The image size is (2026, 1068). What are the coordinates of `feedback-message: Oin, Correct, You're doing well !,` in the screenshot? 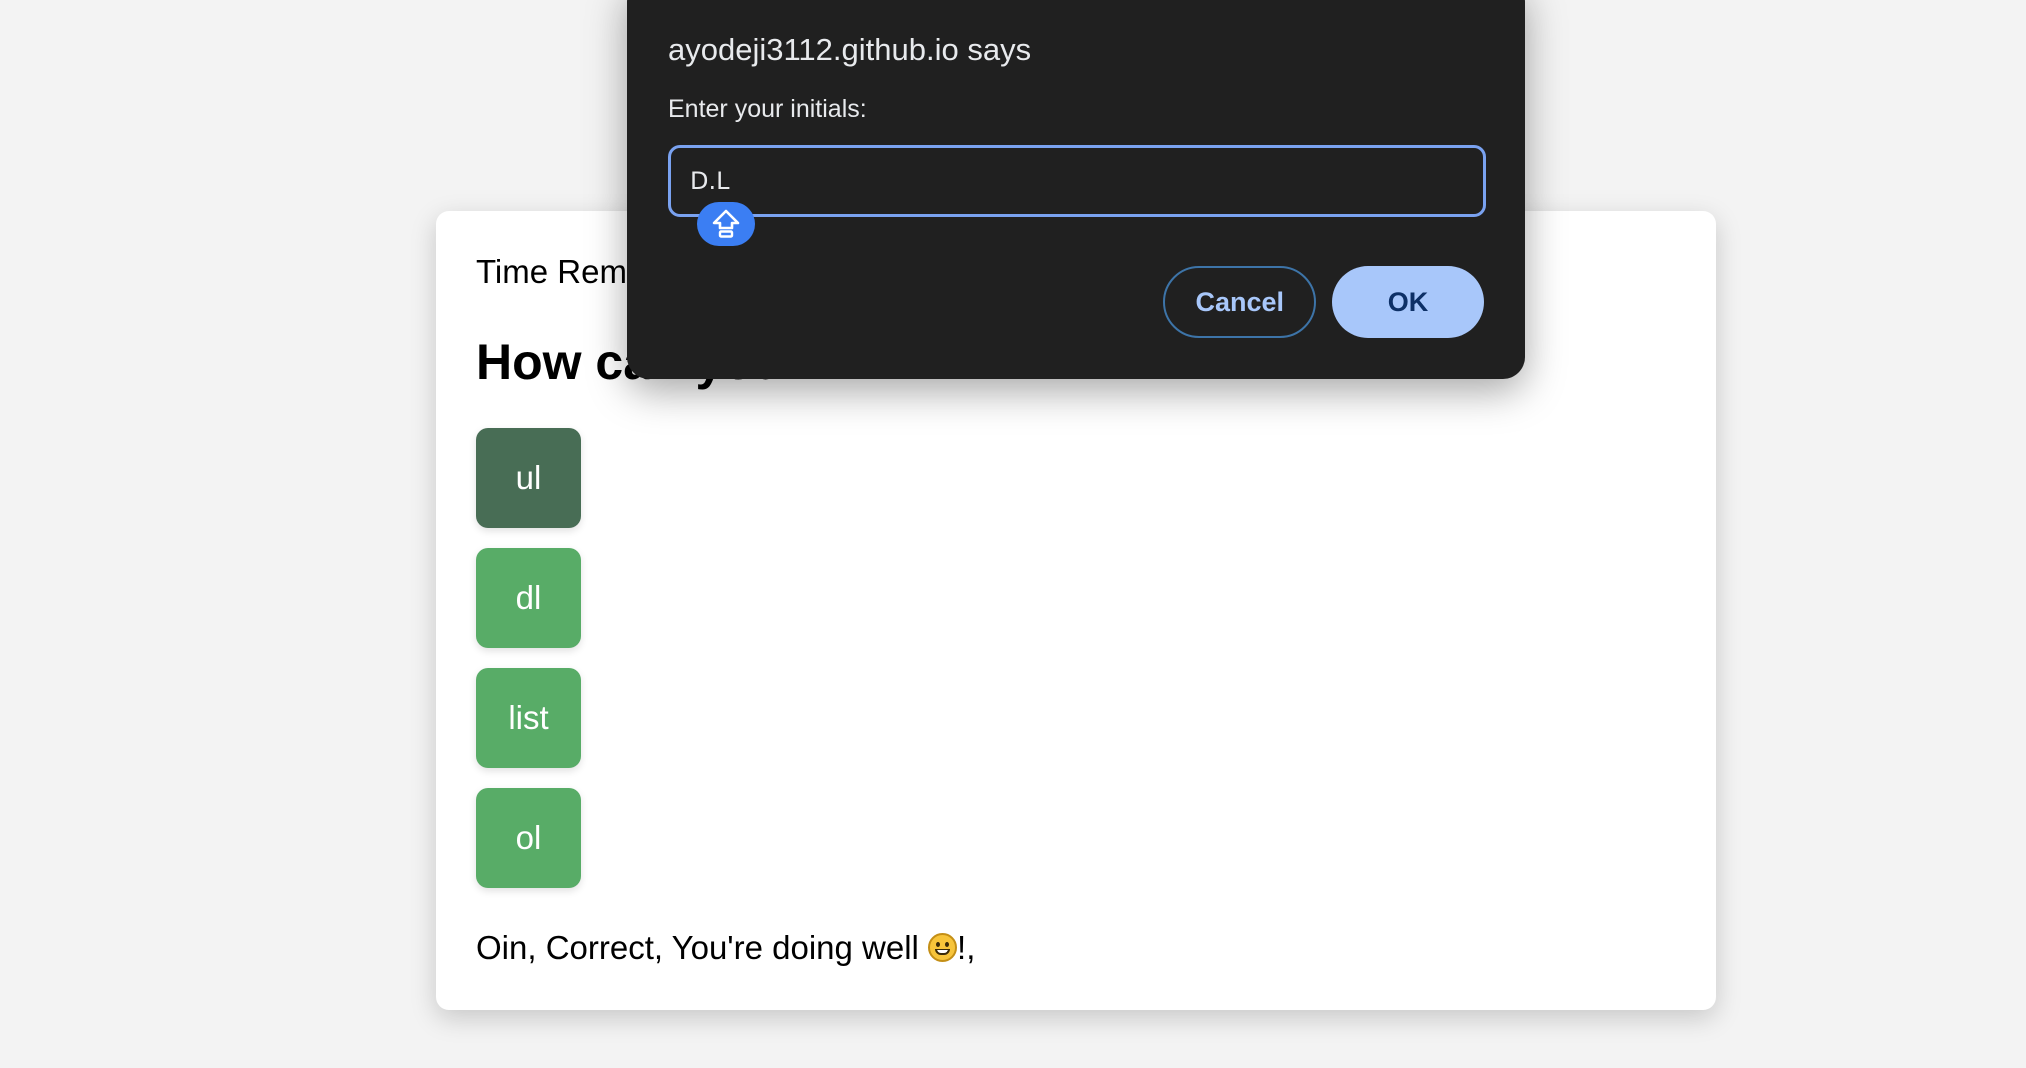 It's located at (725, 948).